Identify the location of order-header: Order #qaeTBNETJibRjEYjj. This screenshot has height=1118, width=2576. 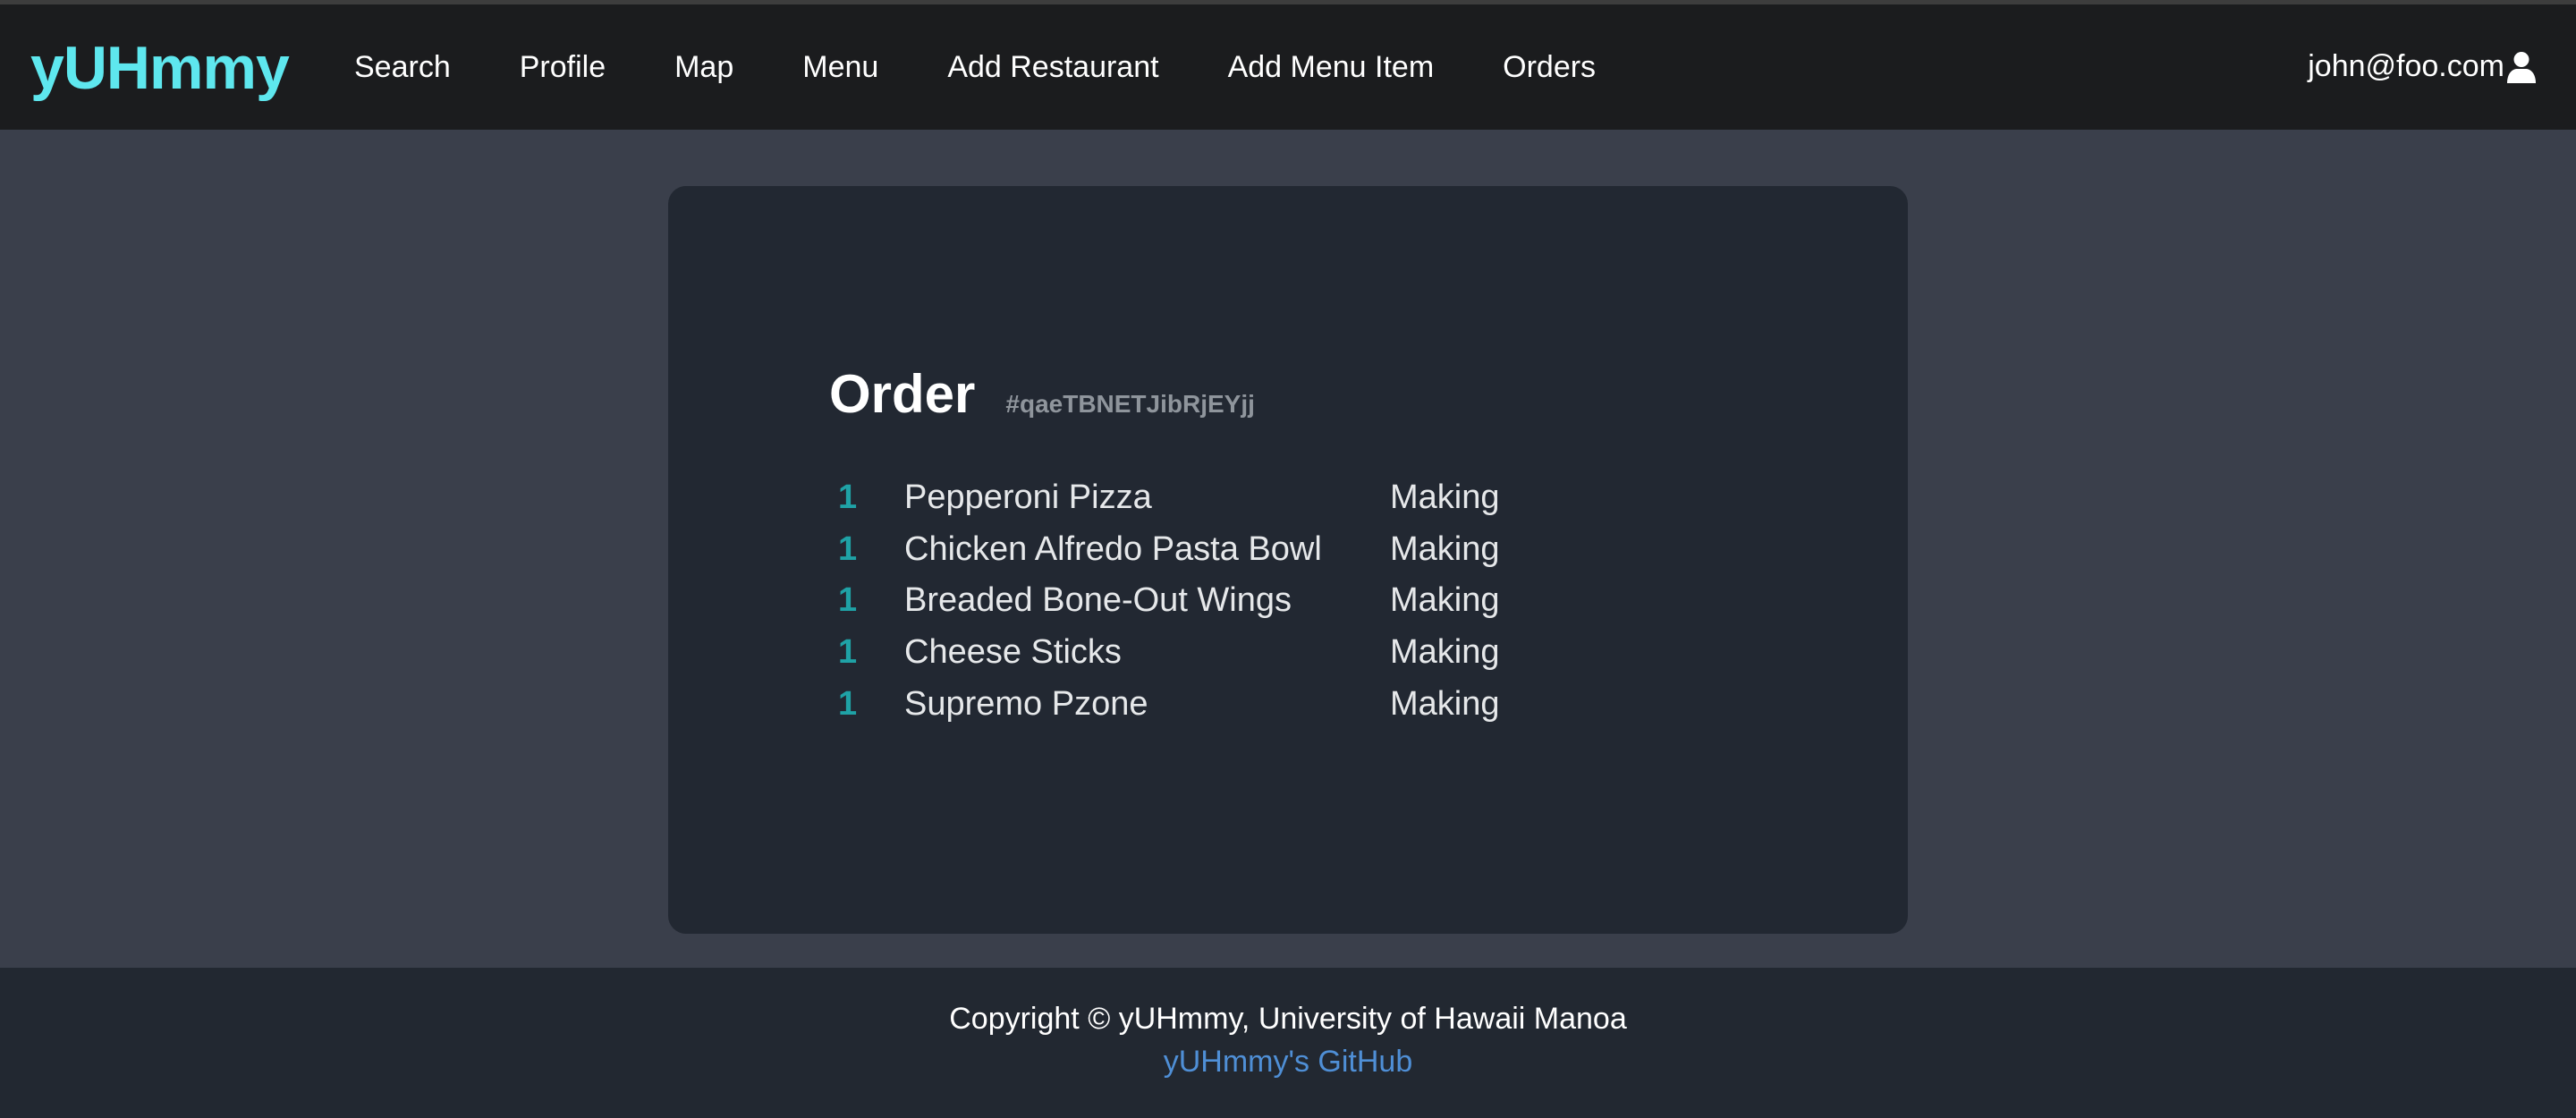
(1042, 394).